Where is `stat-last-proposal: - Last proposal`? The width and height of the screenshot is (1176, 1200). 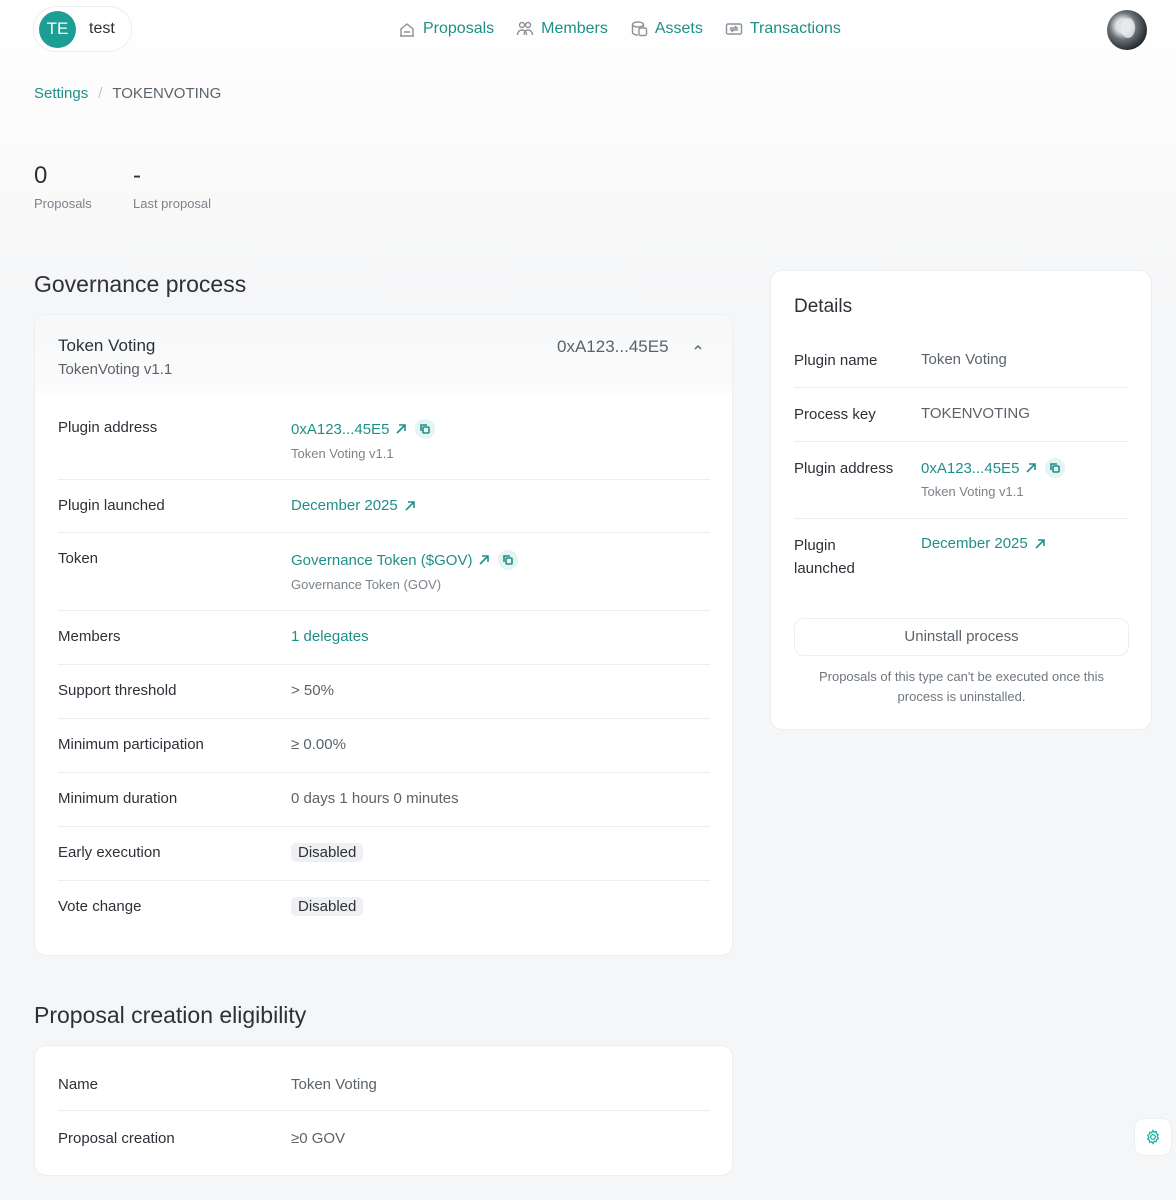
stat-last-proposal: - Last proposal is located at coordinates (172, 186).